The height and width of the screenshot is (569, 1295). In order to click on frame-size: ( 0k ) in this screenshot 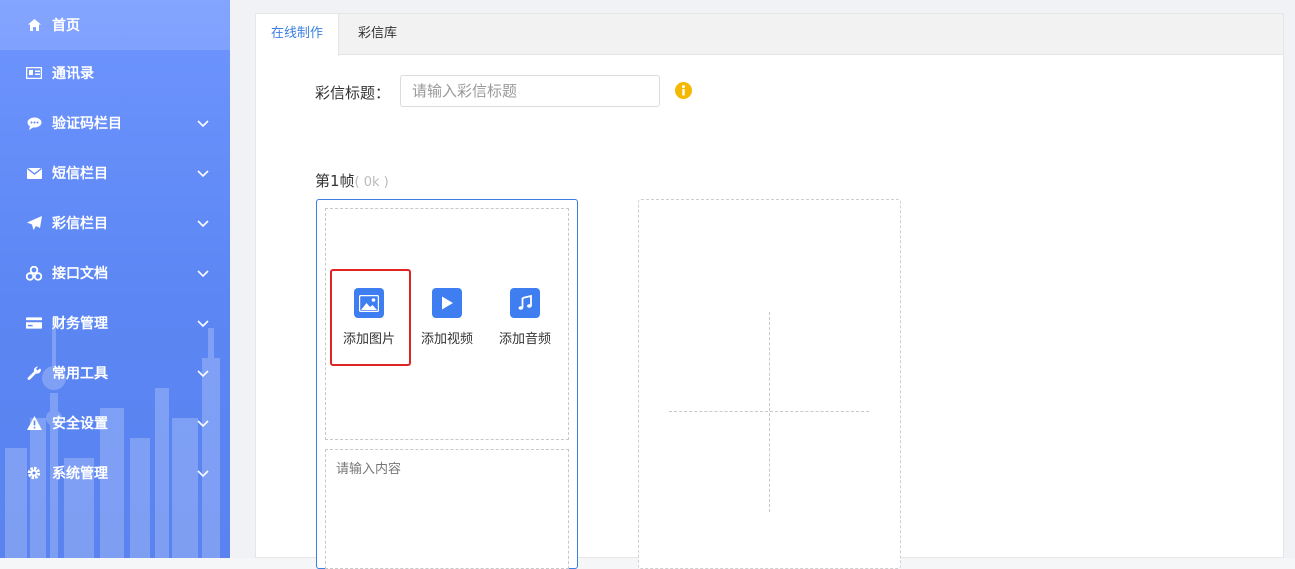, I will do `click(371, 182)`.